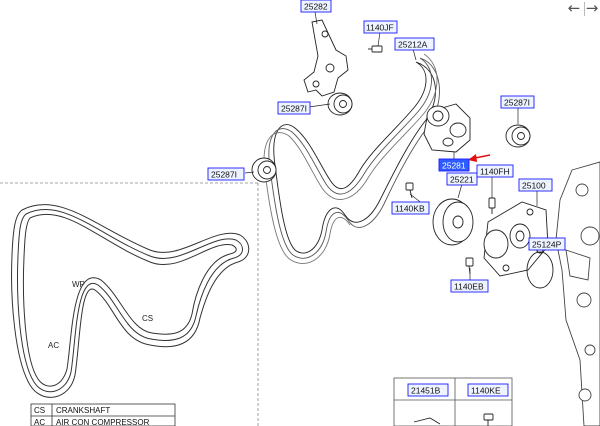 Image resolution: width=600 pixels, height=426 pixels. Describe the element at coordinates (447, 128) in the screenshot. I see `tensioner-part` at that location.